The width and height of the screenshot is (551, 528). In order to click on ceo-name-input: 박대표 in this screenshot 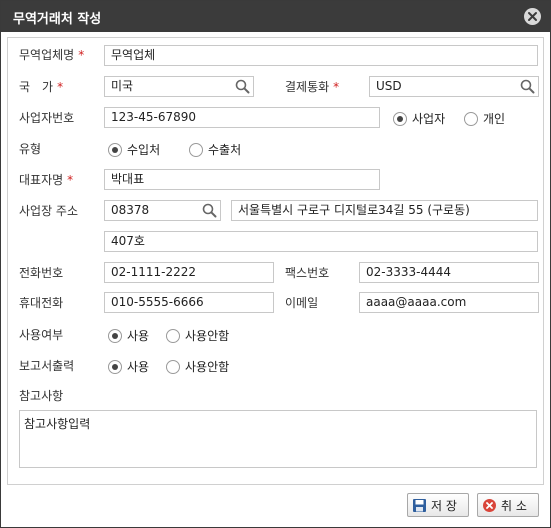, I will do `click(242, 179)`.